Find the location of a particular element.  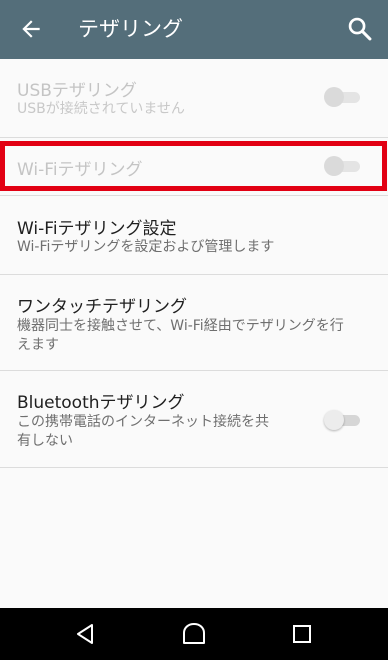

nav-recents-icon is located at coordinates (302, 634).